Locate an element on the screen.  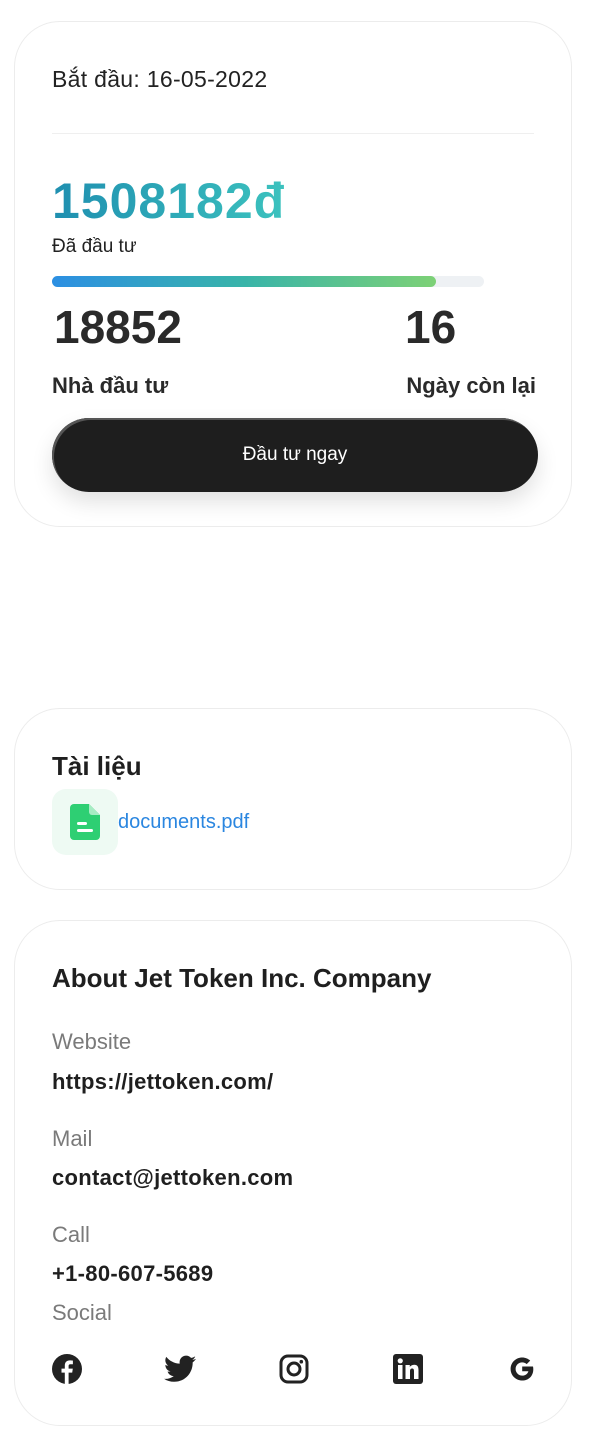
facebook-icon is located at coordinates (67, 1369).